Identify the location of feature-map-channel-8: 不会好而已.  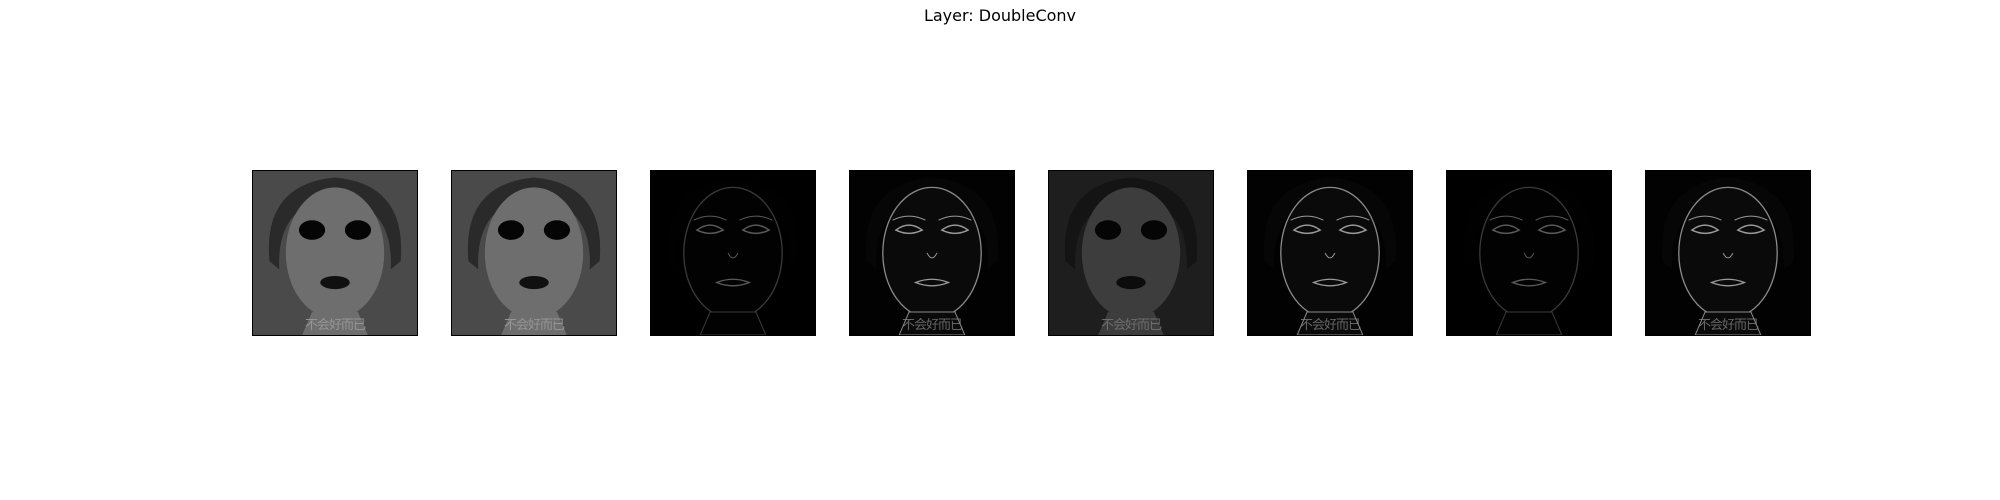
(1728, 253).